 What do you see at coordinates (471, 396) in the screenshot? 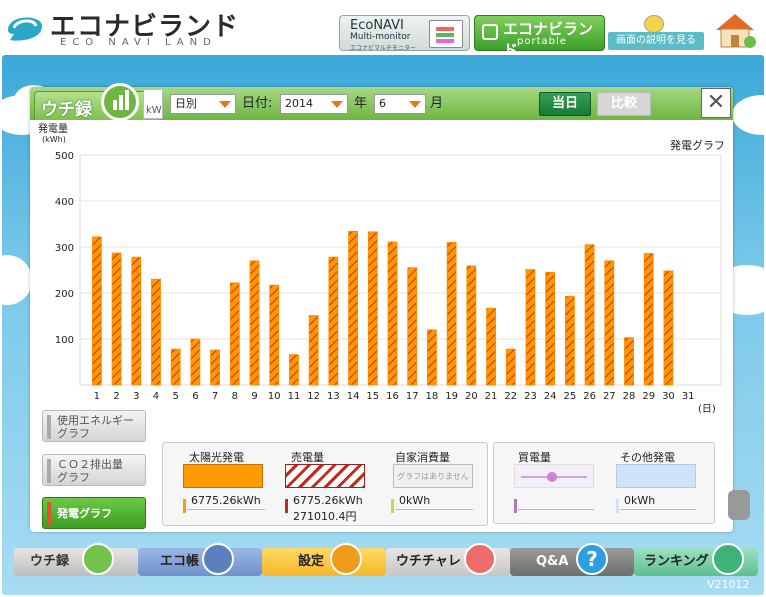
I see `x-tick-label: 20` at bounding box center [471, 396].